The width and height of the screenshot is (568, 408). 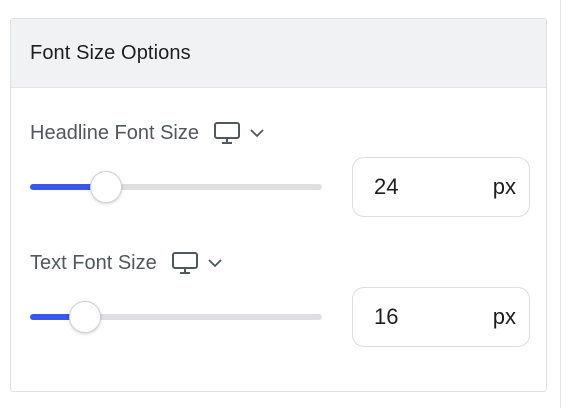 What do you see at coordinates (114, 132) in the screenshot?
I see `headline-font-size-label: Headline Font Size` at bounding box center [114, 132].